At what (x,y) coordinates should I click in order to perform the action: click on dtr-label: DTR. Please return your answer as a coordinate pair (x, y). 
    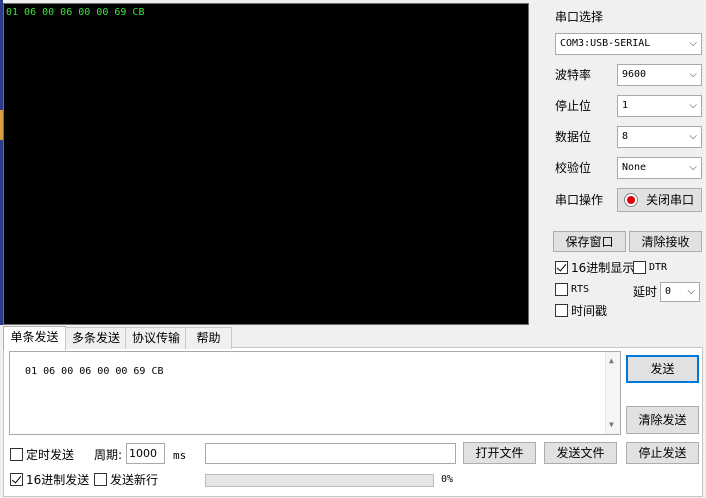
    Looking at the image, I should click on (658, 267).